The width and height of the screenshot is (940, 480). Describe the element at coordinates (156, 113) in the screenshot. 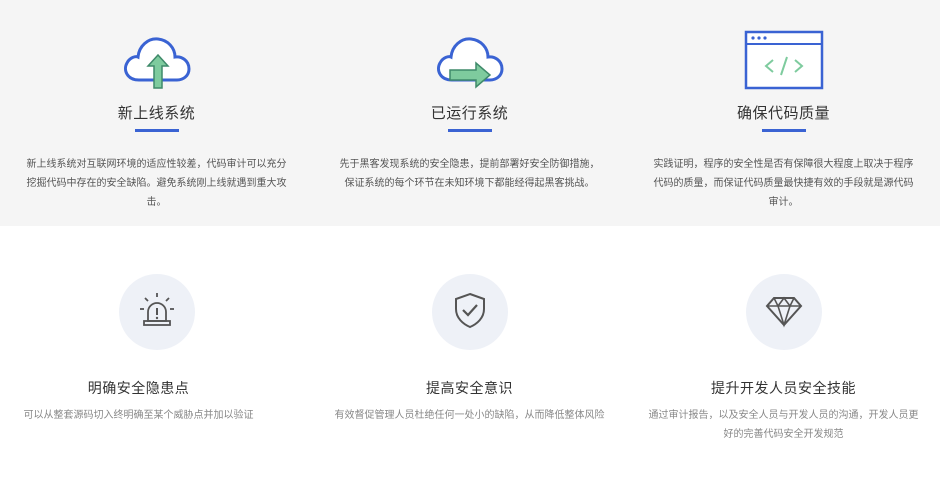

I see `feature-title: 新上线系统` at that location.